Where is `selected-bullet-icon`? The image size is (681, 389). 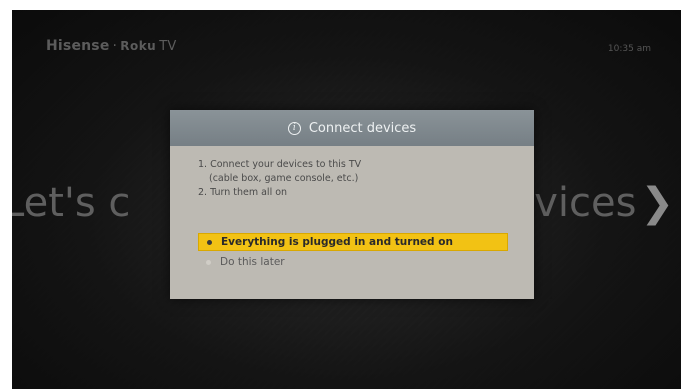 selected-bullet-icon is located at coordinates (209, 242).